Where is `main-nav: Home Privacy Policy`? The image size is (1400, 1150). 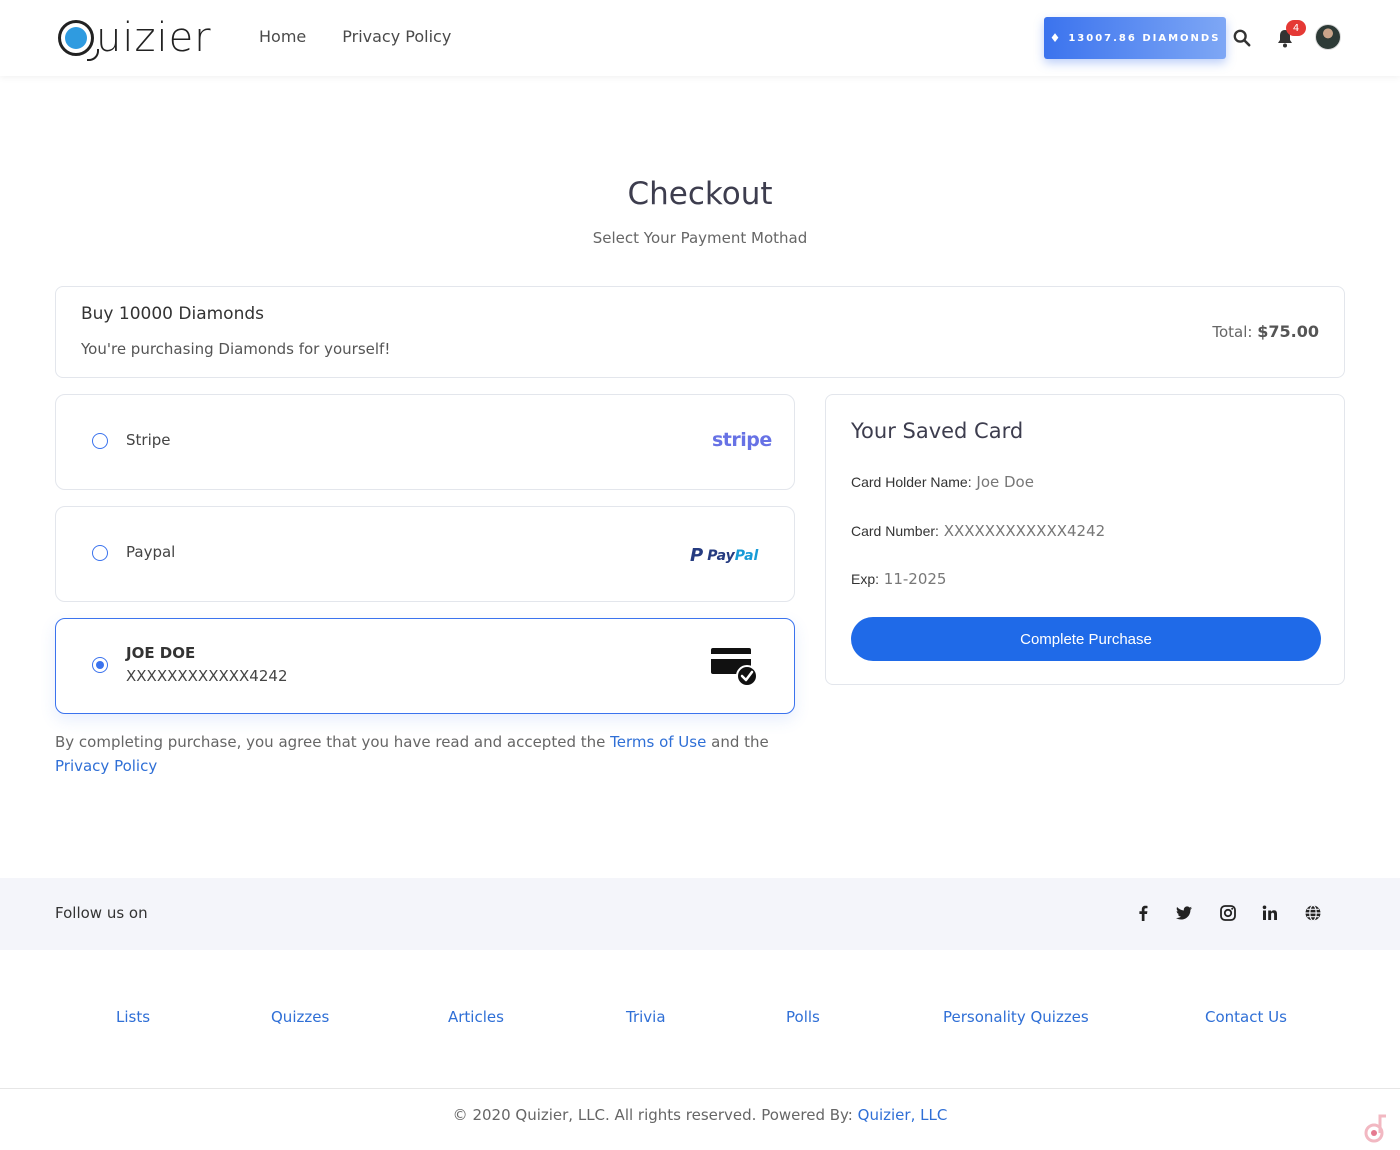
main-nav: Home Privacy Policy is located at coordinates (355, 36).